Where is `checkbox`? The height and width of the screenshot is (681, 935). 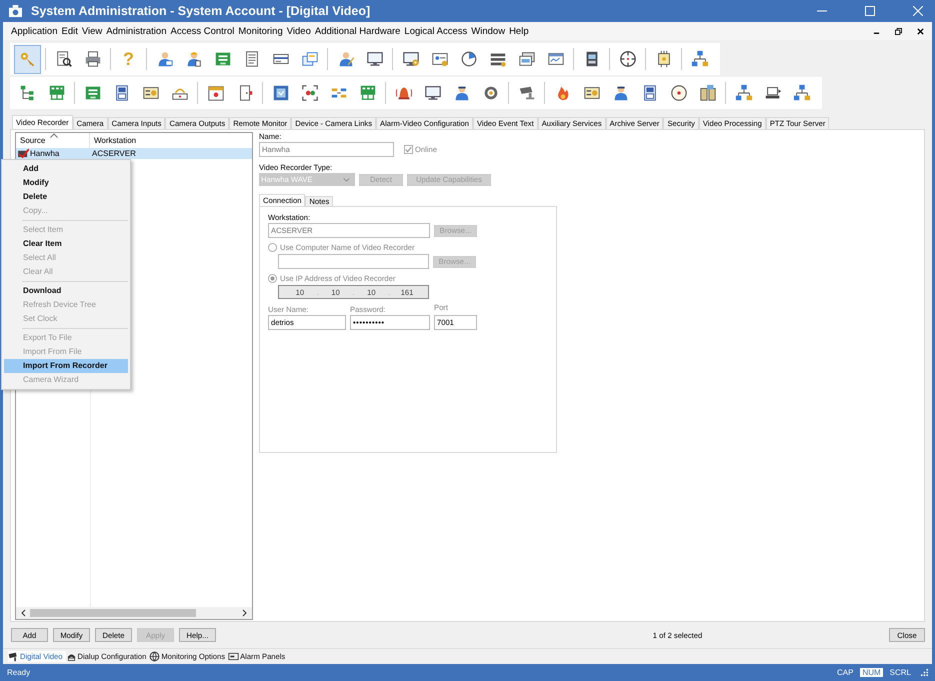 checkbox is located at coordinates (408, 149).